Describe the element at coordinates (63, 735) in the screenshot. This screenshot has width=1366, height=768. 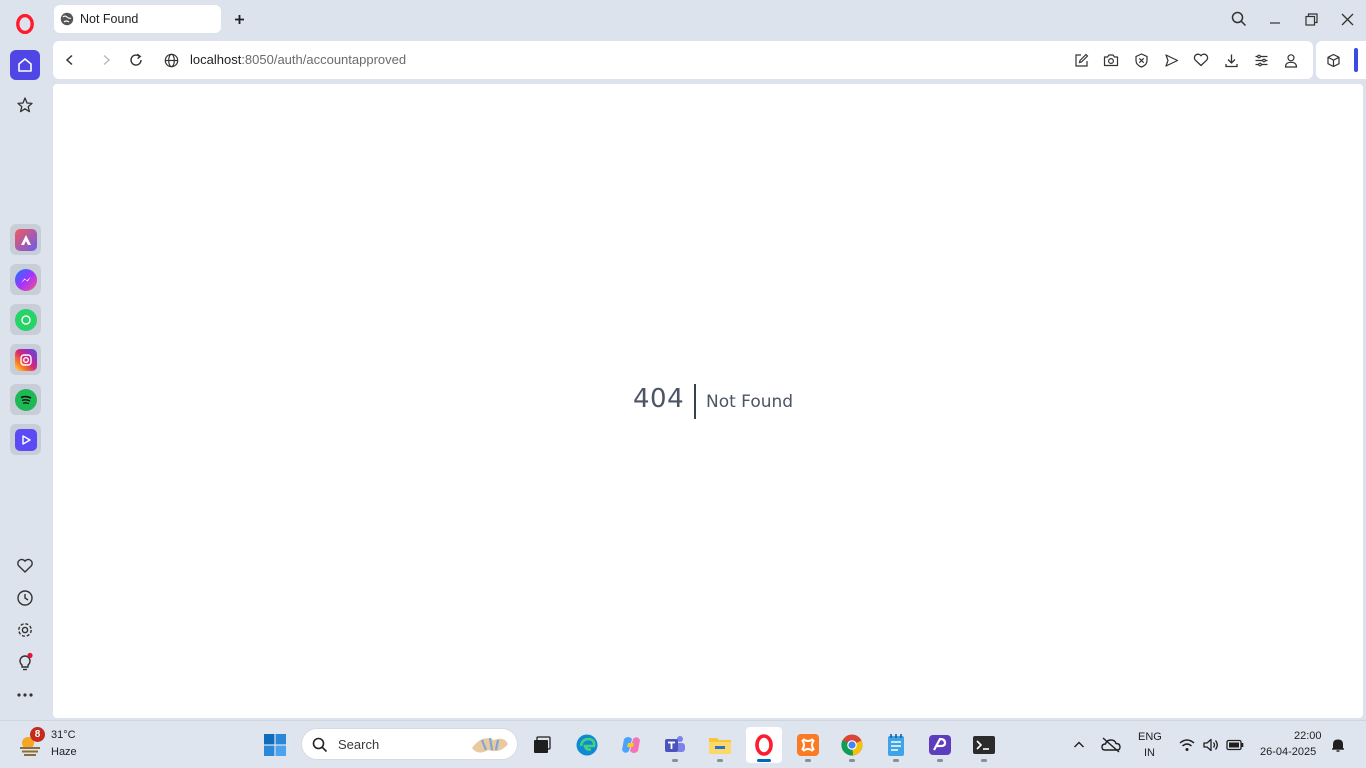
I see `weather-temperature: 31°C` at that location.